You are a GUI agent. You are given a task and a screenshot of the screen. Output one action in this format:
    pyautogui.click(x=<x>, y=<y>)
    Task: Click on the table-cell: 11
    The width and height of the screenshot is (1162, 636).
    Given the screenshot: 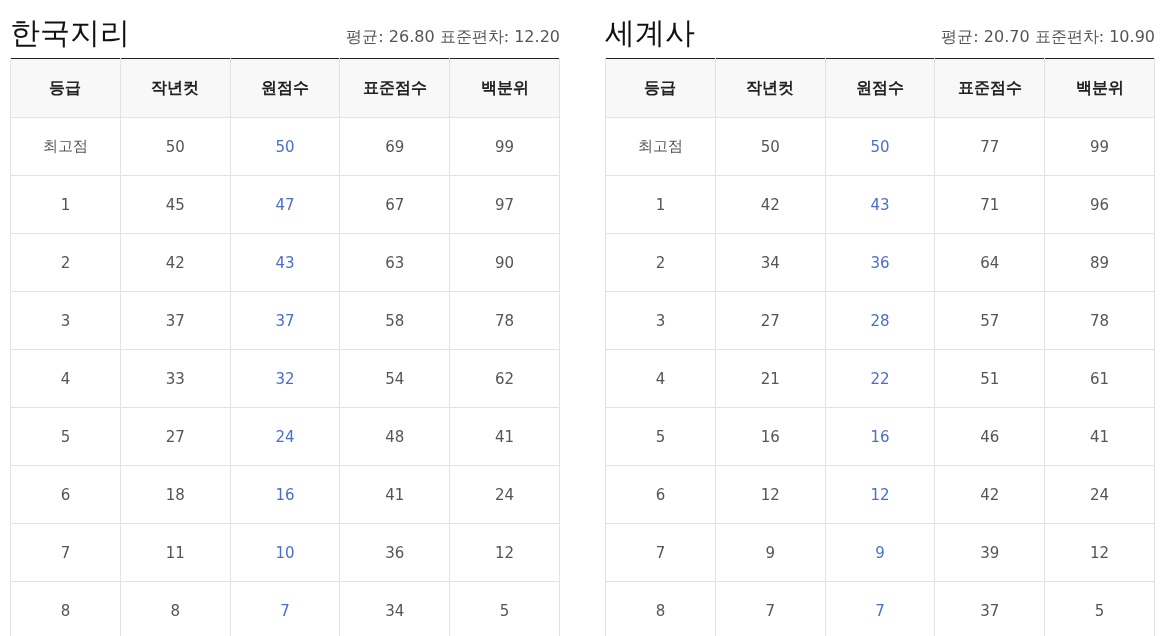 What is the action you would take?
    pyautogui.click(x=175, y=552)
    